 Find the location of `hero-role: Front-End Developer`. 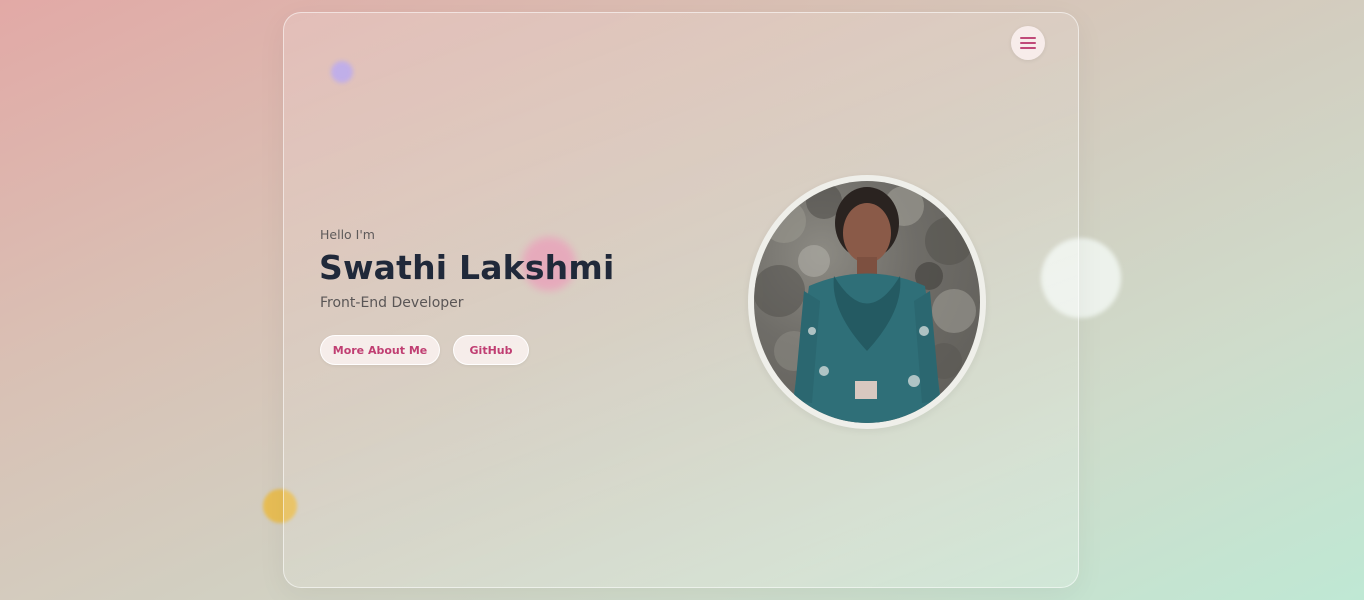

hero-role: Front-End Developer is located at coordinates (392, 303).